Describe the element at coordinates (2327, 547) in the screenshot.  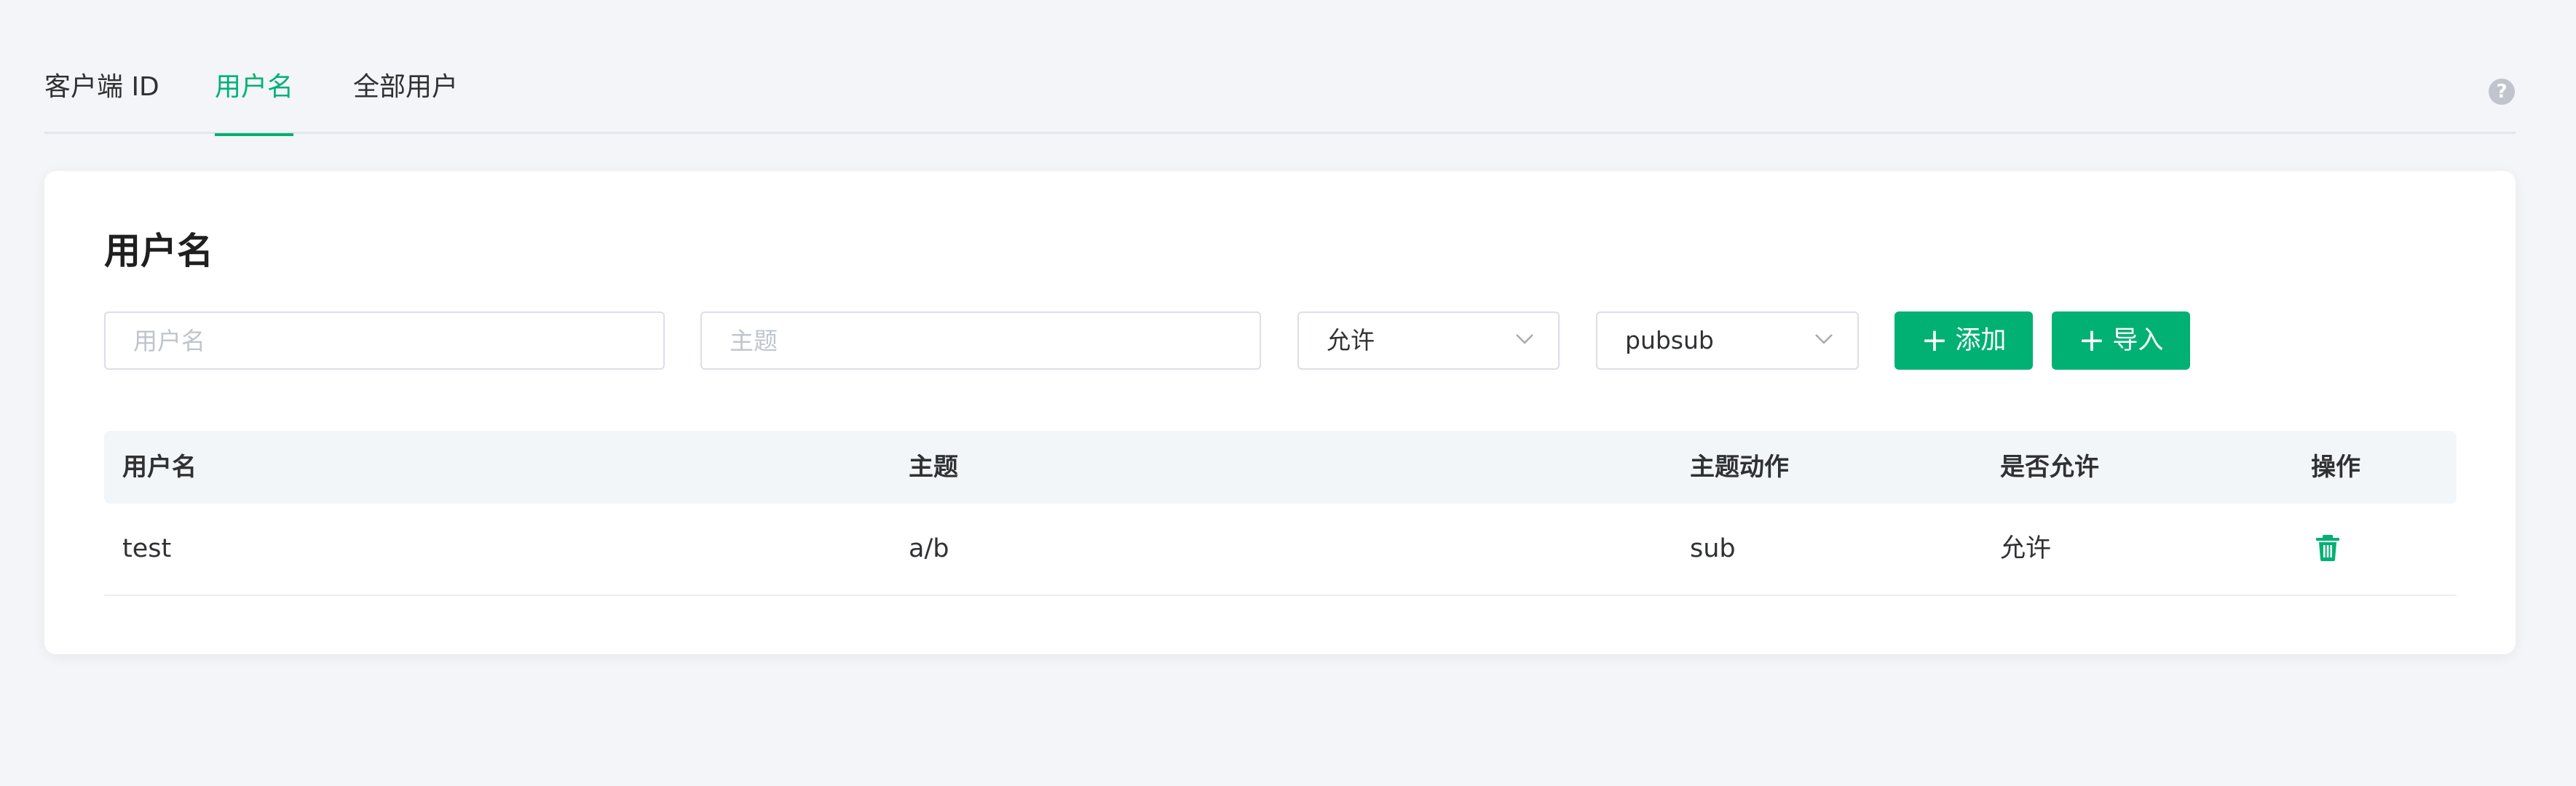
I see `trash-icon` at that location.